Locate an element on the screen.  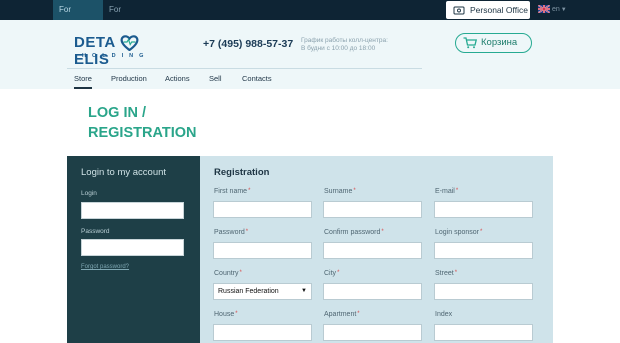
phone-number: +7 (495) 988-57-37 is located at coordinates (248, 44).